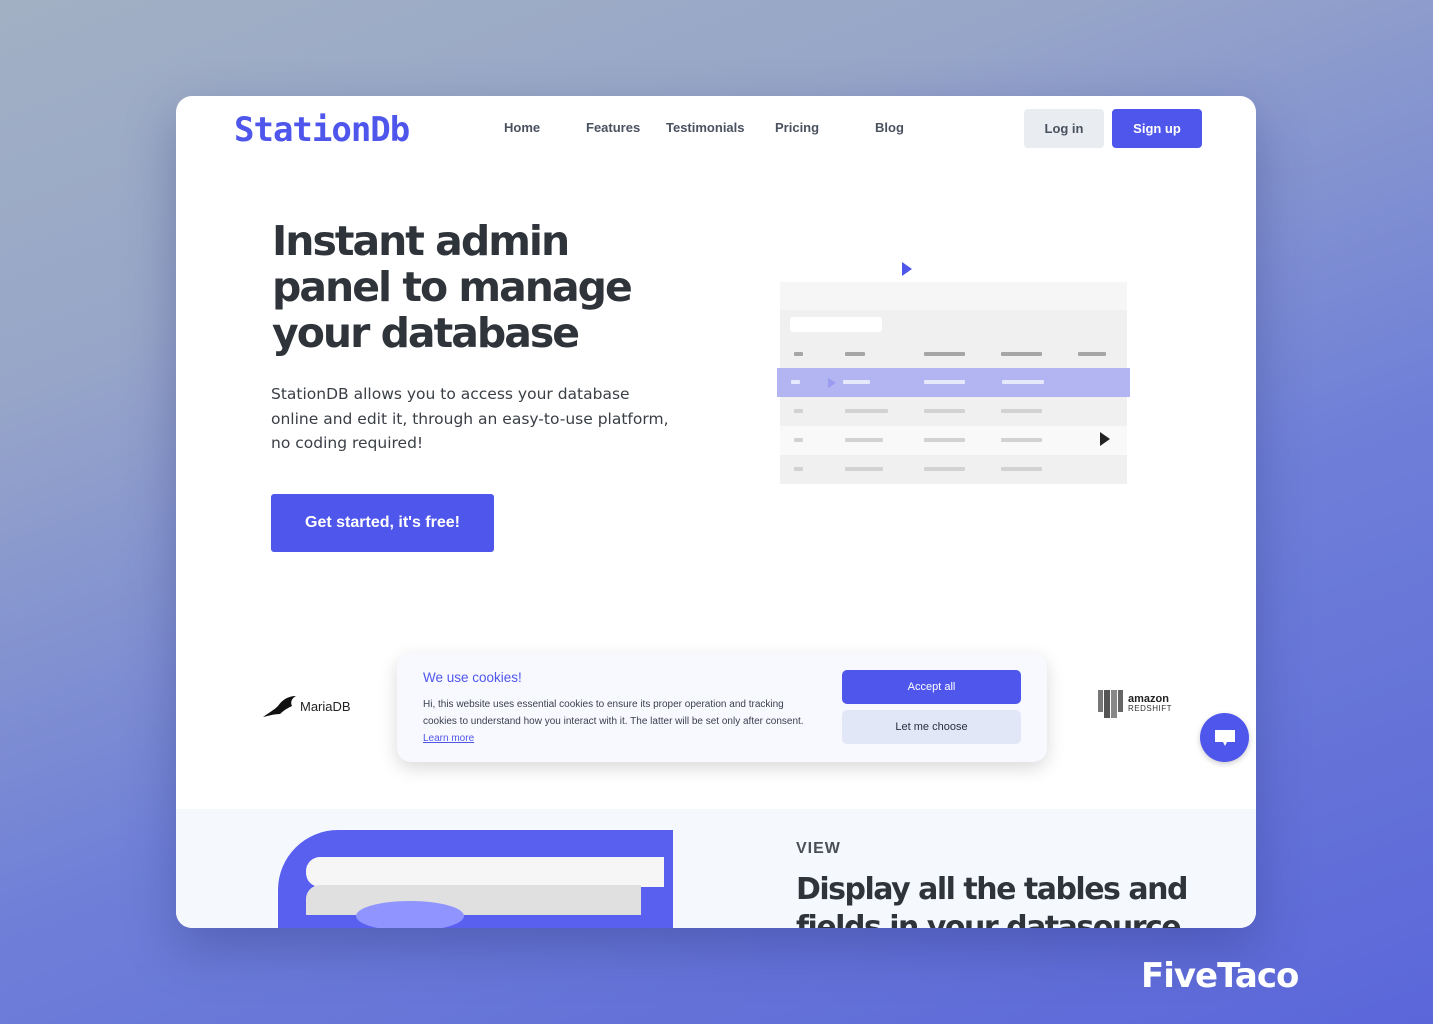 The image size is (1433, 1024). I want to click on seal-icon, so click(279, 706).